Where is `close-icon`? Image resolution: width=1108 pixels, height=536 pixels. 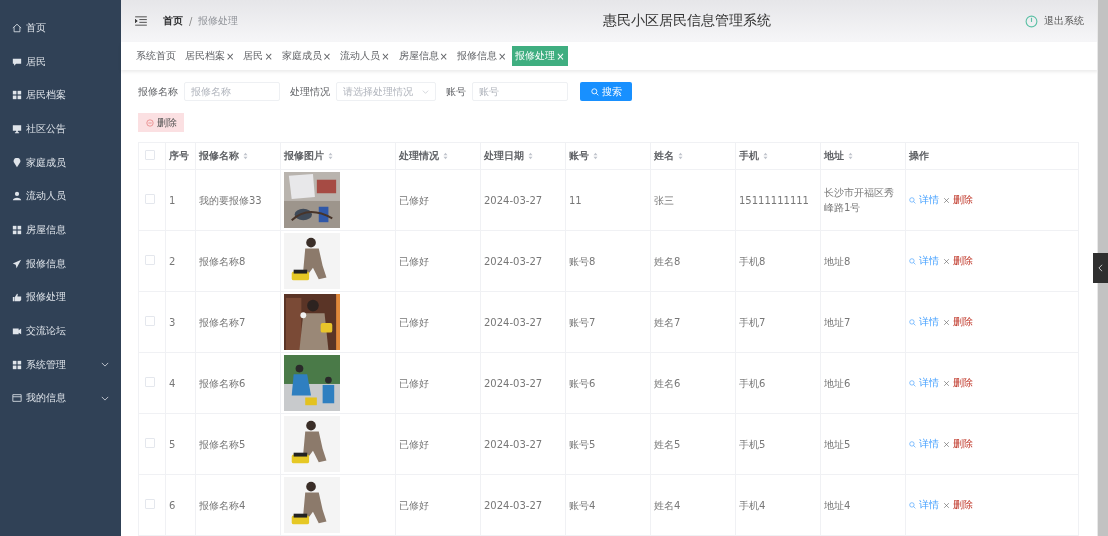
close-icon is located at coordinates (946, 200).